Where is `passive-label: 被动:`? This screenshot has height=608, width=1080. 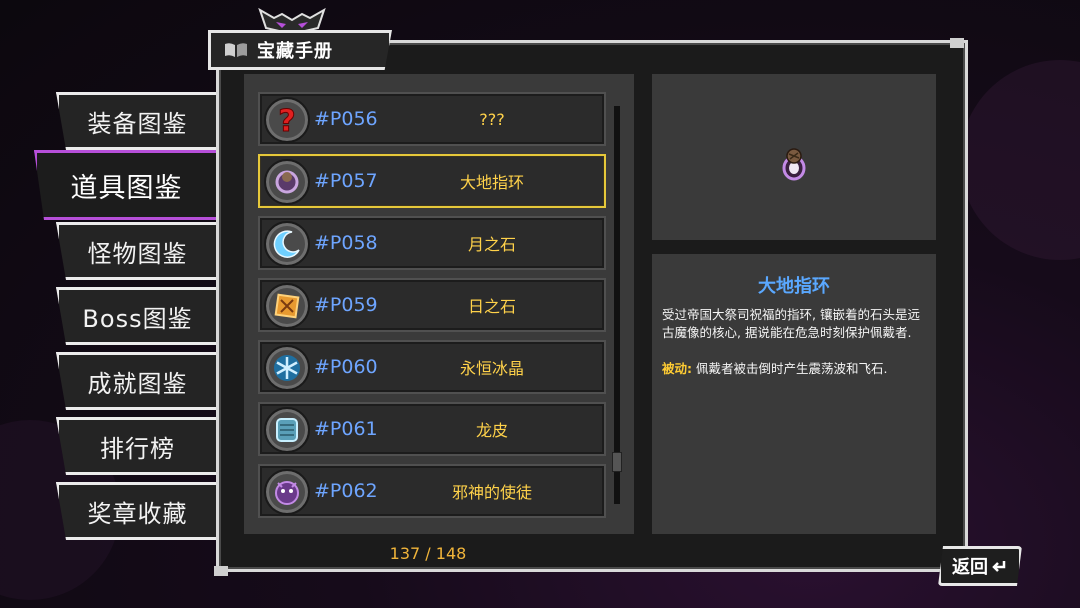 passive-label: 被动: is located at coordinates (677, 368).